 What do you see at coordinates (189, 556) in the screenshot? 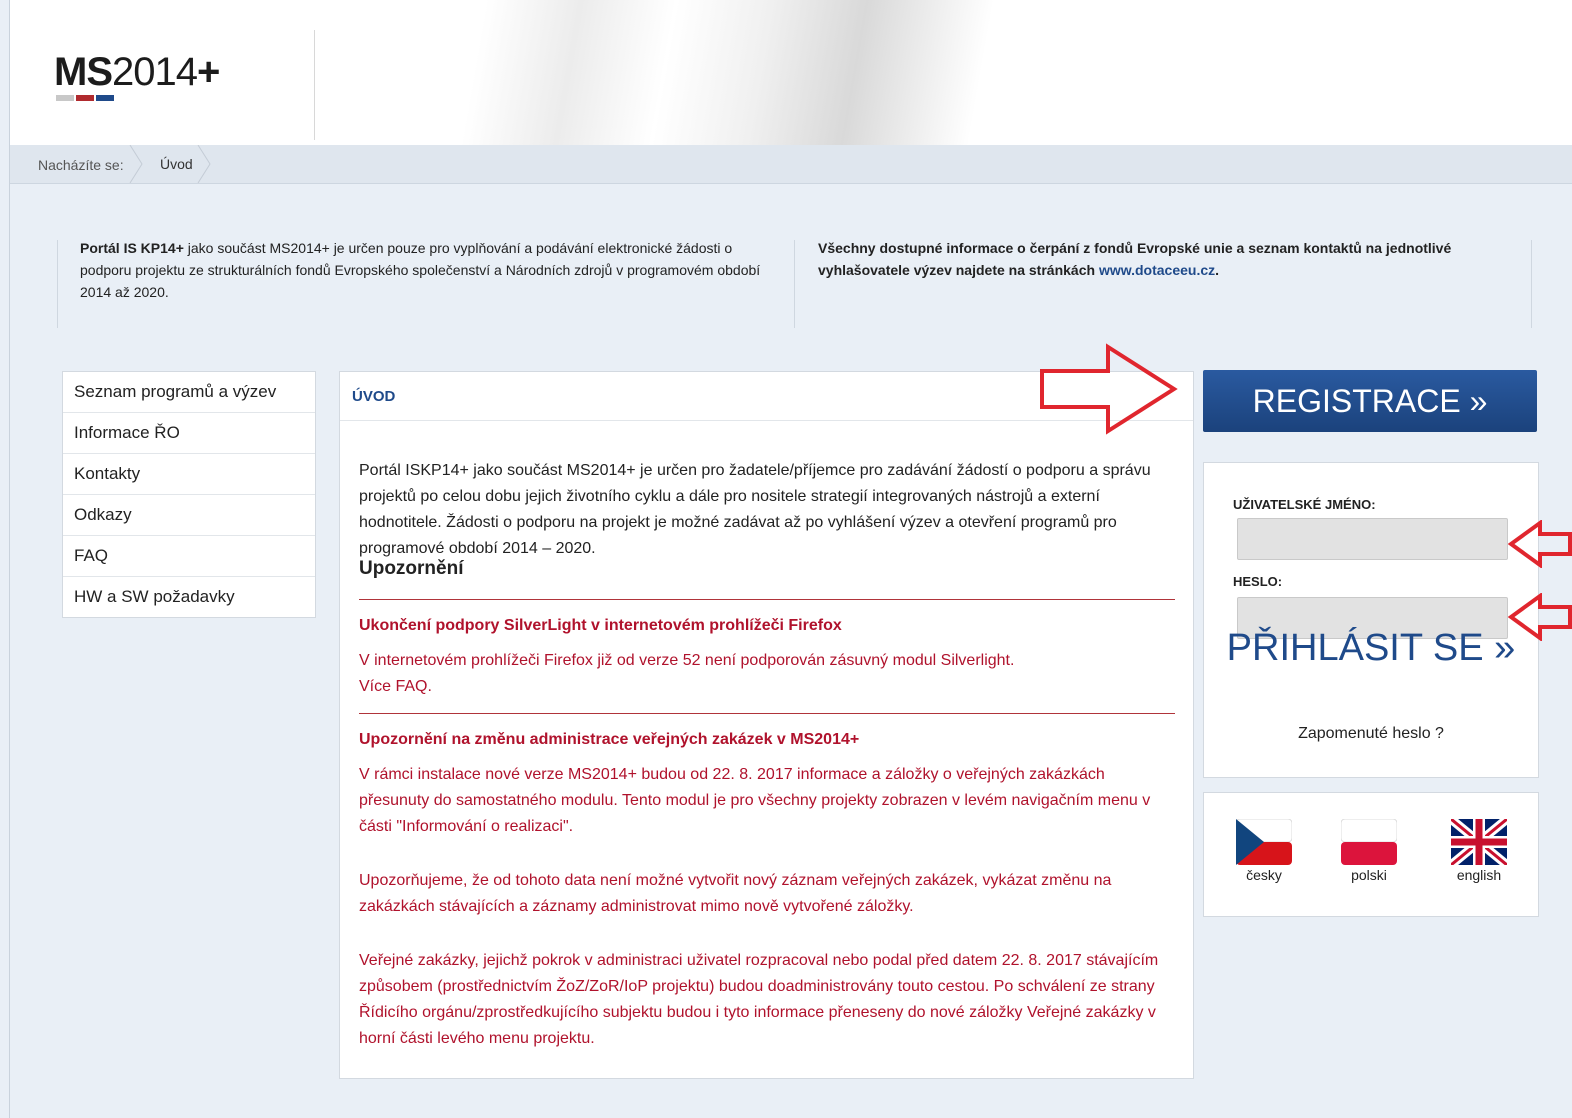
I see `menu-item-faq: FAQ` at bounding box center [189, 556].